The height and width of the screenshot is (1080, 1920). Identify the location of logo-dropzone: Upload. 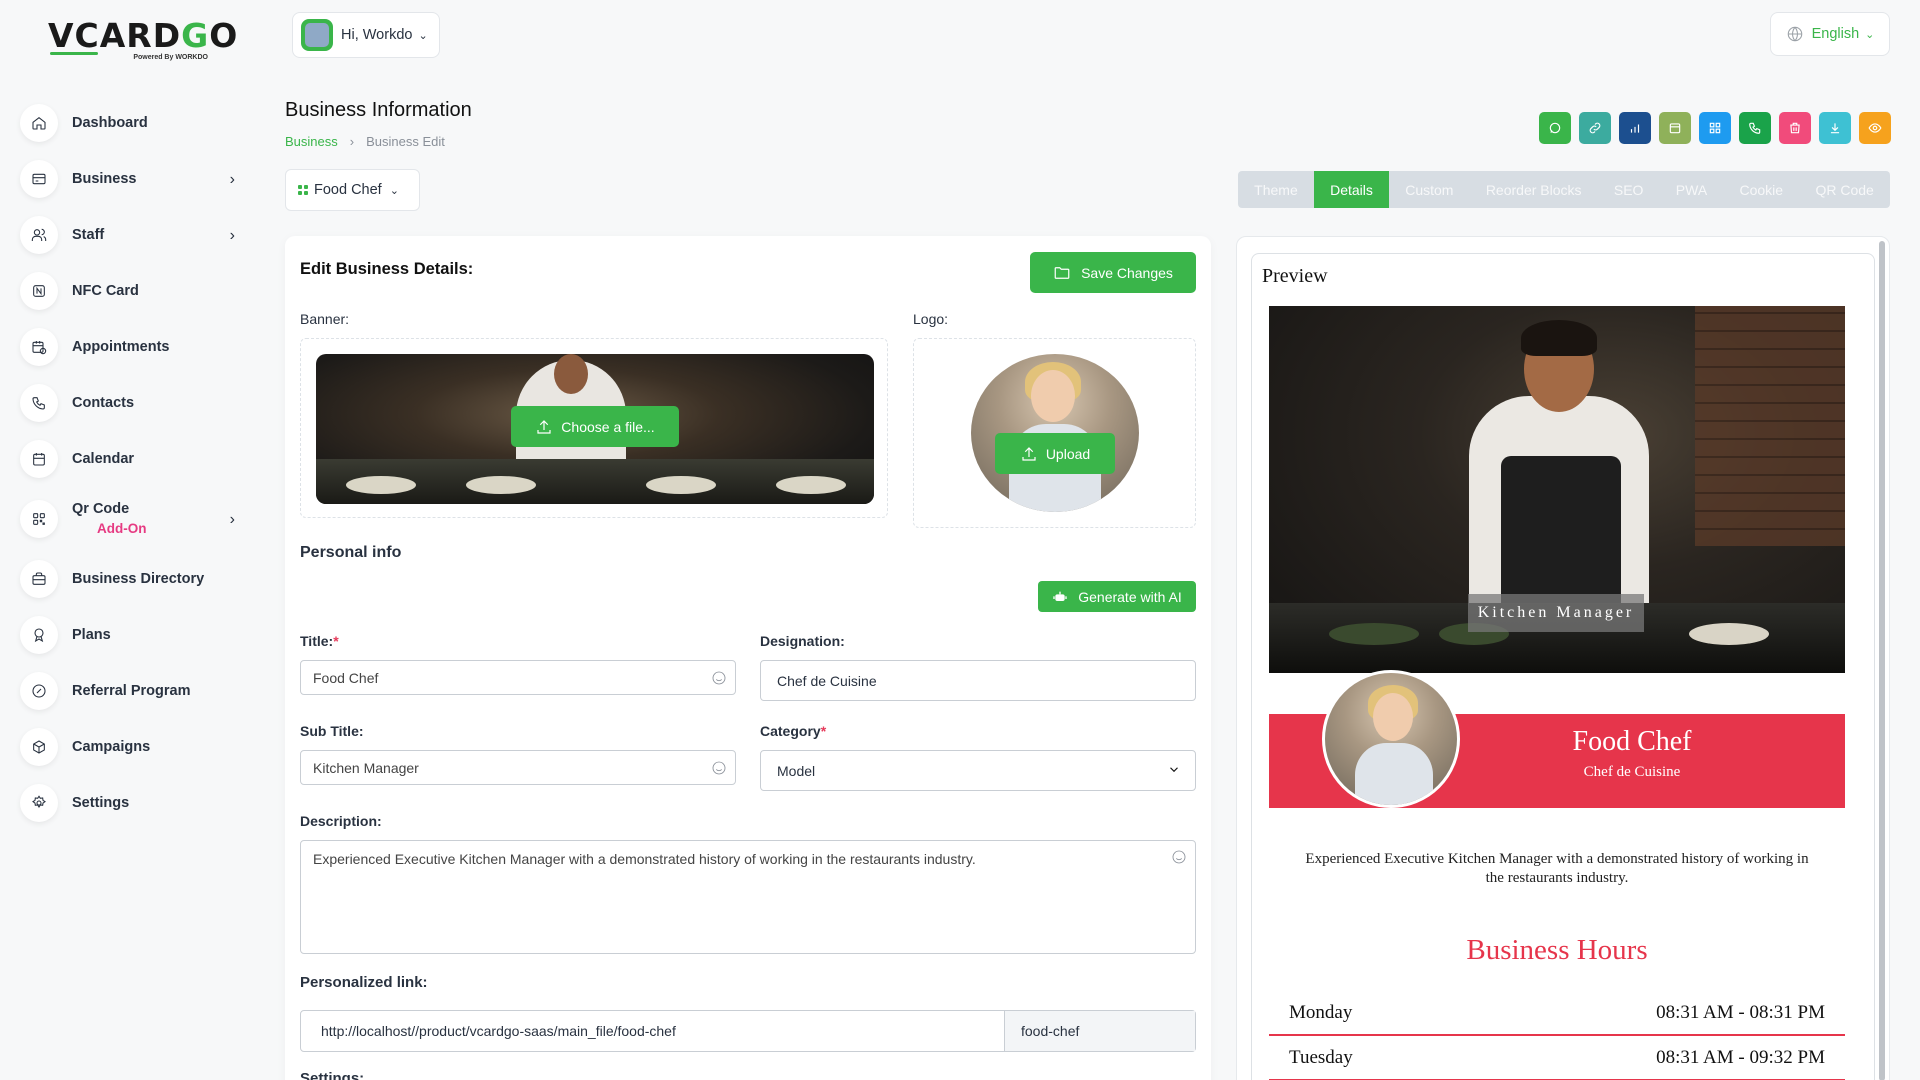
(1054, 433).